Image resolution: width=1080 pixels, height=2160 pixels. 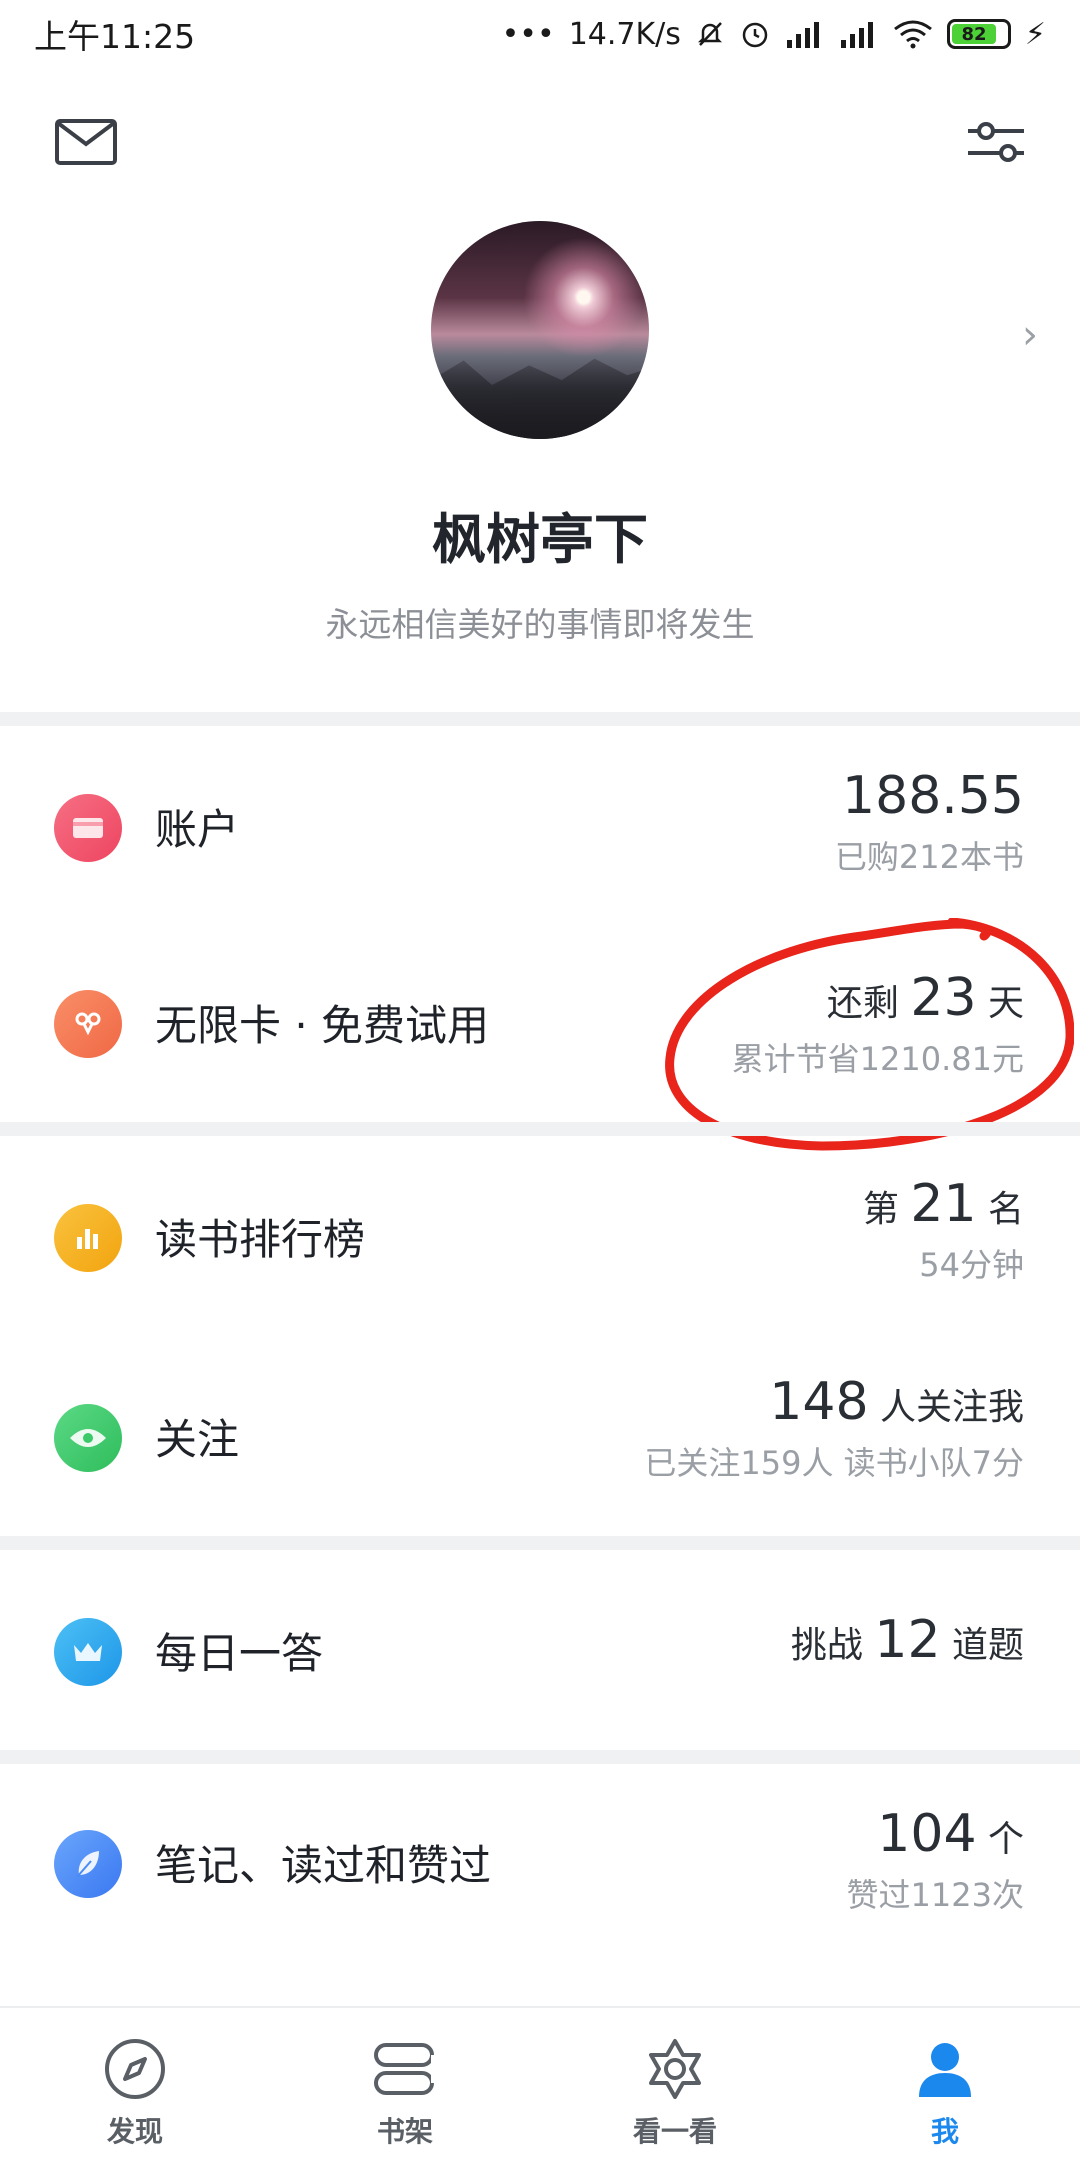 What do you see at coordinates (674, 2131) in the screenshot?
I see `nav-label: 看一看` at bounding box center [674, 2131].